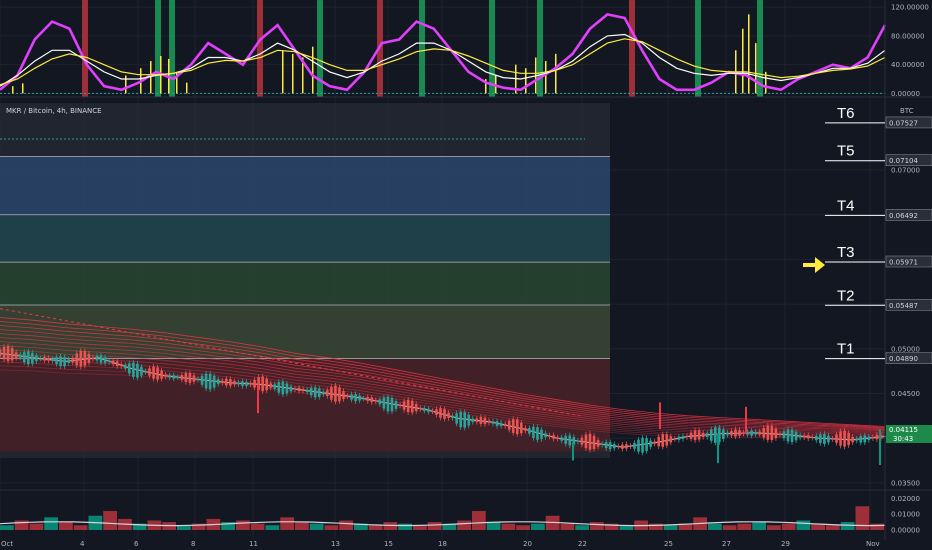  What do you see at coordinates (905, 394) in the screenshot?
I see `price-tick: 0.04500` at bounding box center [905, 394].